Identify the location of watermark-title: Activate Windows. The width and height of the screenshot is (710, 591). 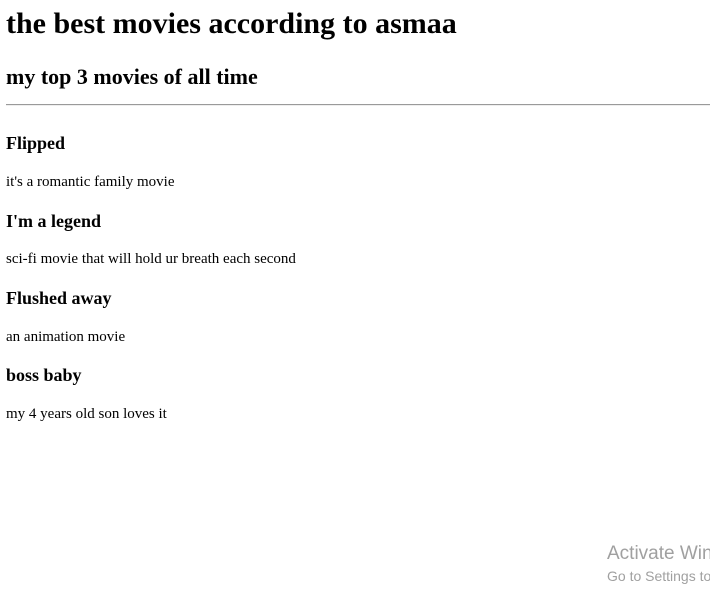
(658, 553).